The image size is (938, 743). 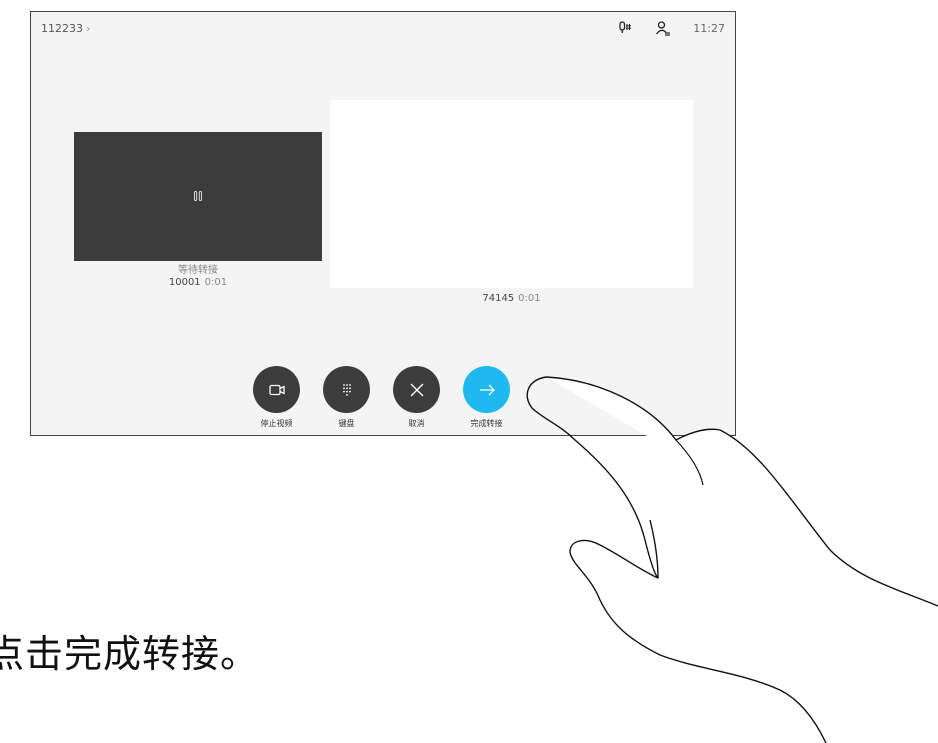 I want to click on close-icon, so click(x=416, y=389).